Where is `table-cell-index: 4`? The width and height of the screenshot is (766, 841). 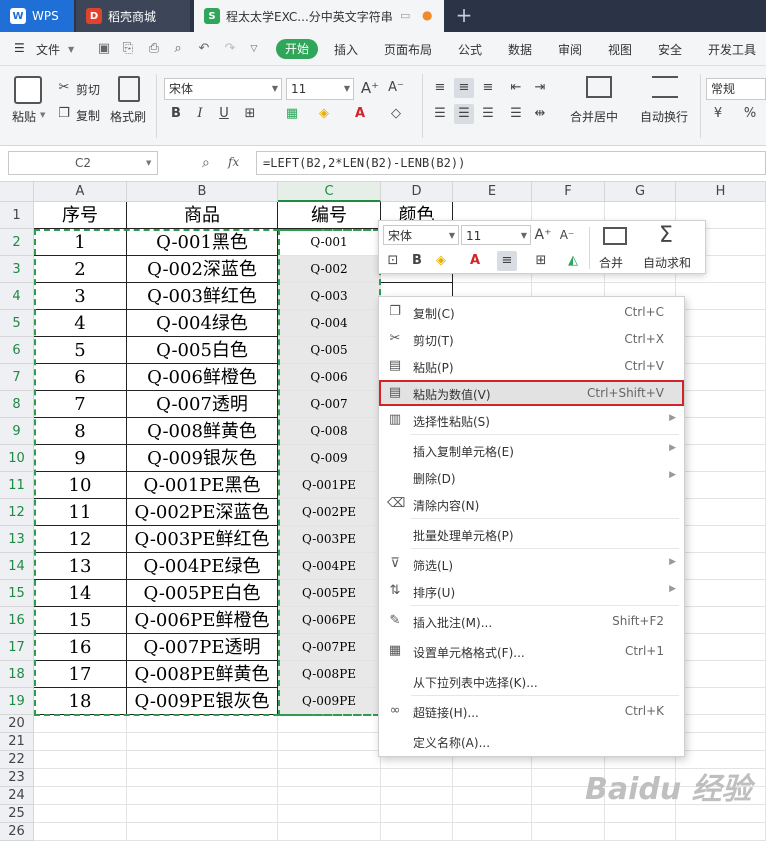
table-cell-index: 4 is located at coordinates (80, 323).